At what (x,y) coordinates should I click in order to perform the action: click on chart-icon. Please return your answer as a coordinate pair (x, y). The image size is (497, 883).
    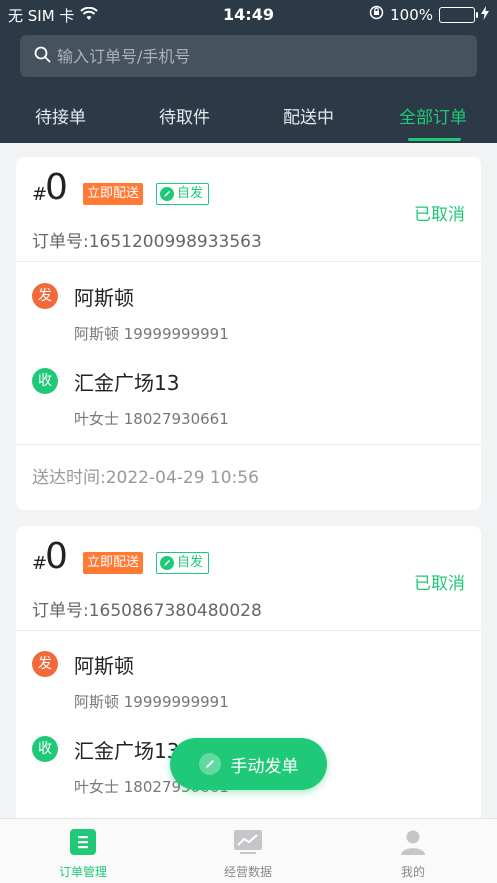
    Looking at the image, I should click on (248, 842).